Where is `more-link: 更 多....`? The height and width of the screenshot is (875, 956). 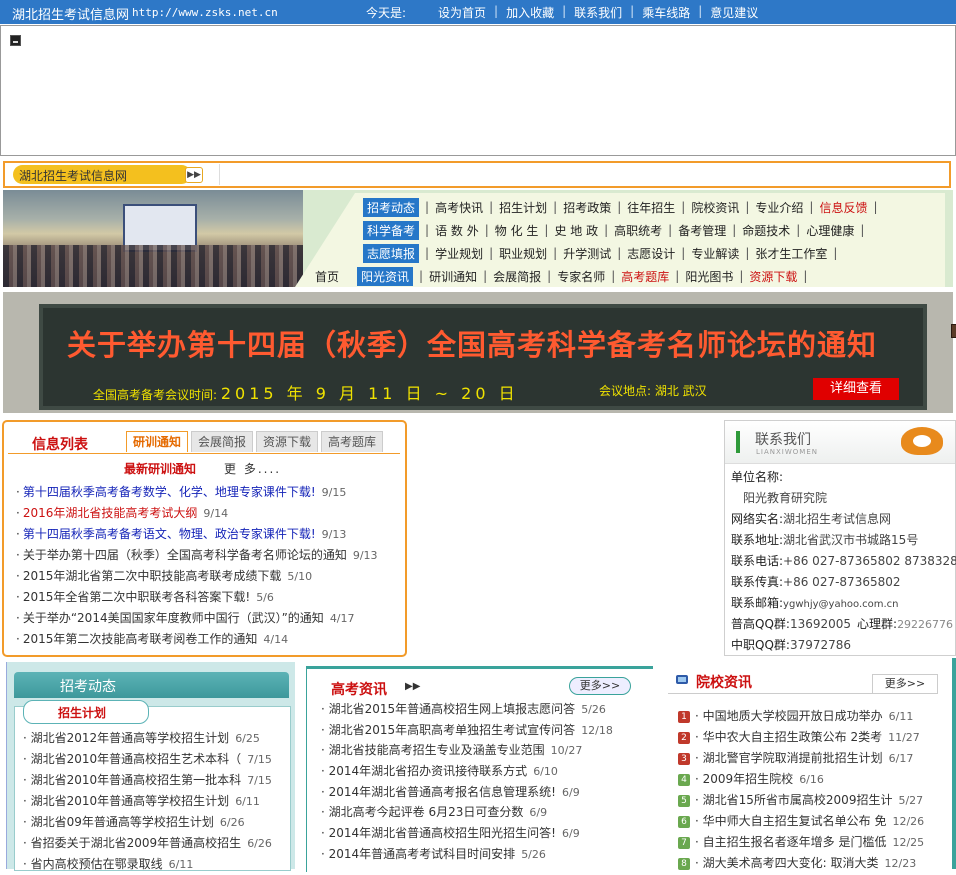
more-link: 更 多.... is located at coordinates (252, 468).